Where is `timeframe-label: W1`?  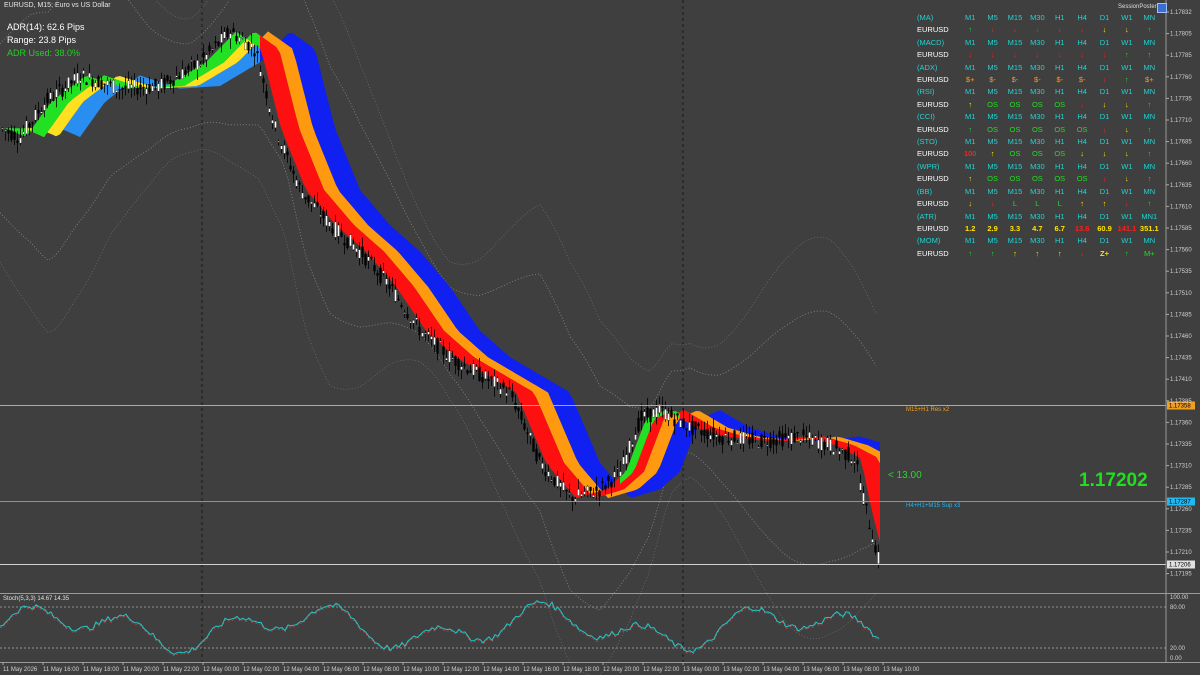
timeframe-label: W1 is located at coordinates (1127, 142).